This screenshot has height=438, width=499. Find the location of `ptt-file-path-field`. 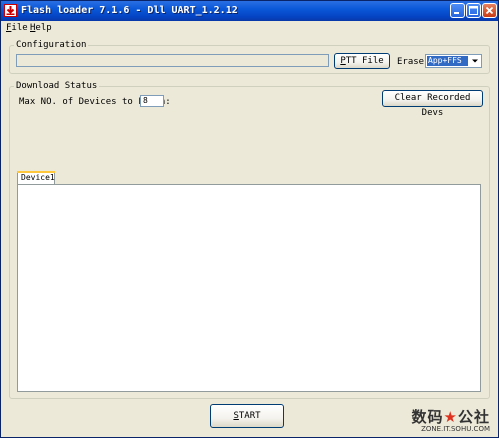

ptt-file-path-field is located at coordinates (172, 60).